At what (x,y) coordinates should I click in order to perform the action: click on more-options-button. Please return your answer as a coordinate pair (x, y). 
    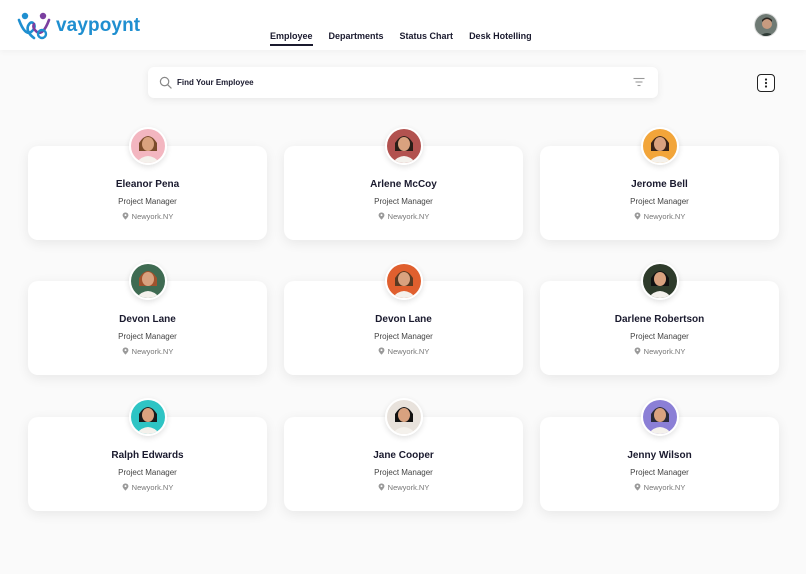
    Looking at the image, I should click on (766, 83).